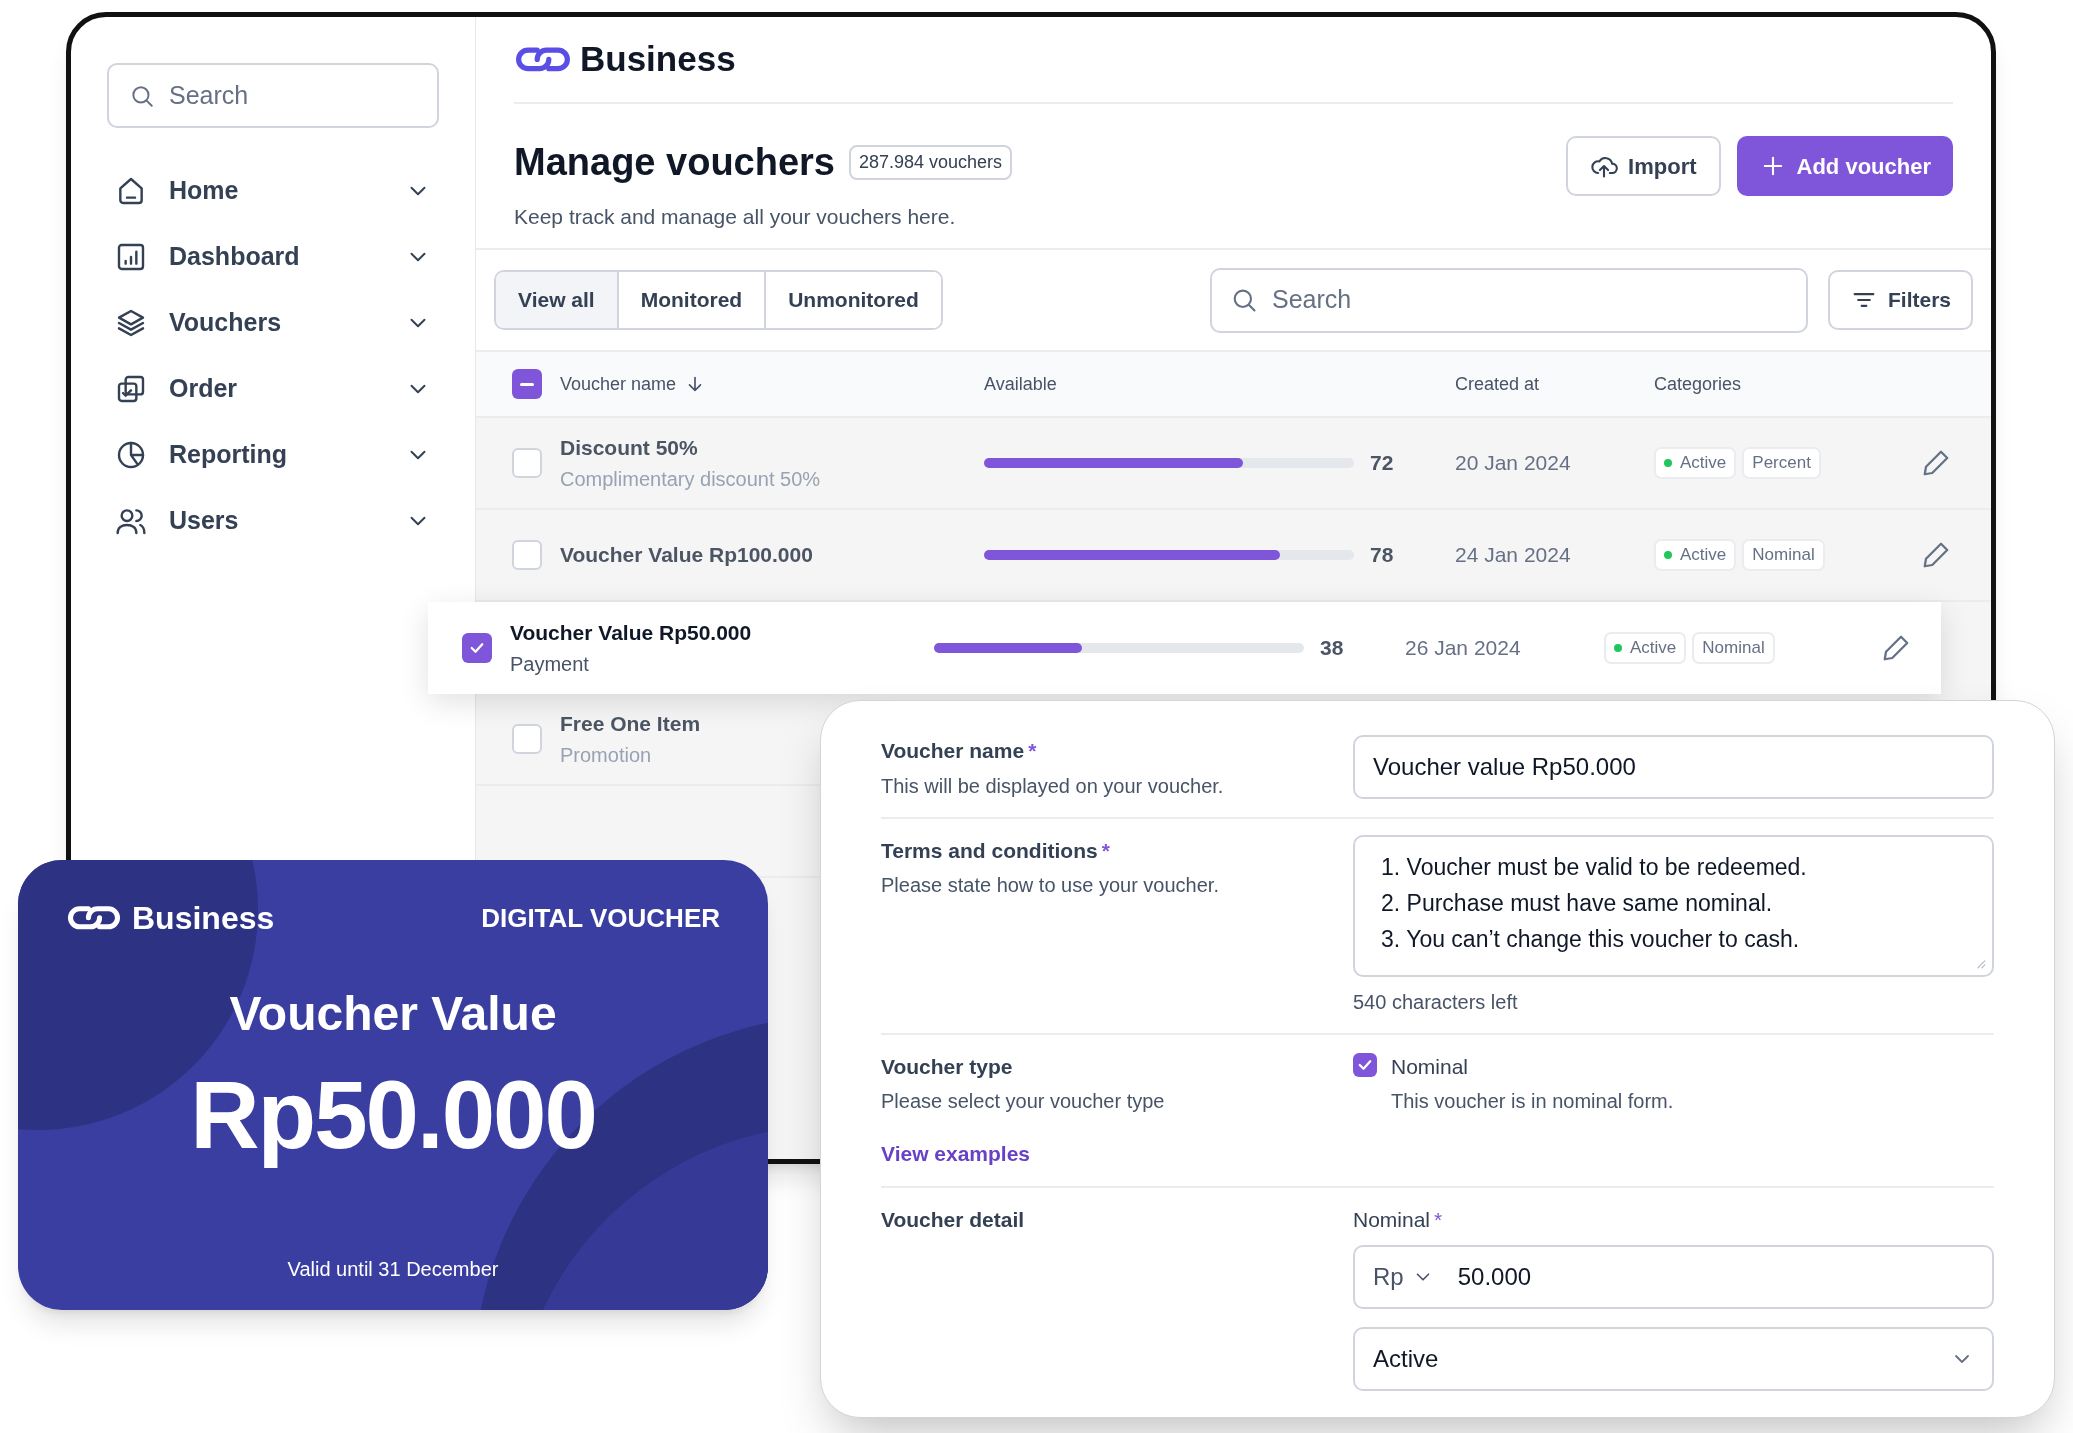 This screenshot has width=2073, height=1433. I want to click on validity-text: Valid until 31 December, so click(393, 1269).